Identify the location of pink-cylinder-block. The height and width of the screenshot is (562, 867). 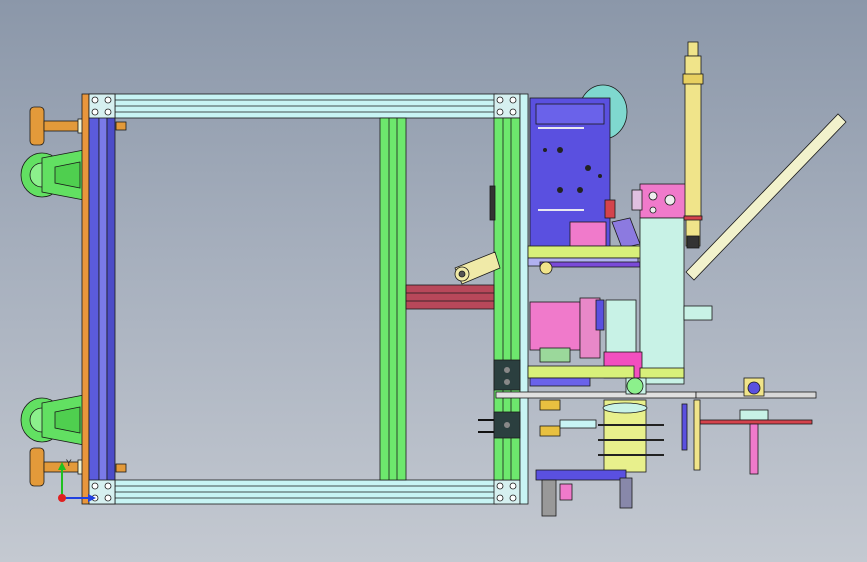
(605, 233).